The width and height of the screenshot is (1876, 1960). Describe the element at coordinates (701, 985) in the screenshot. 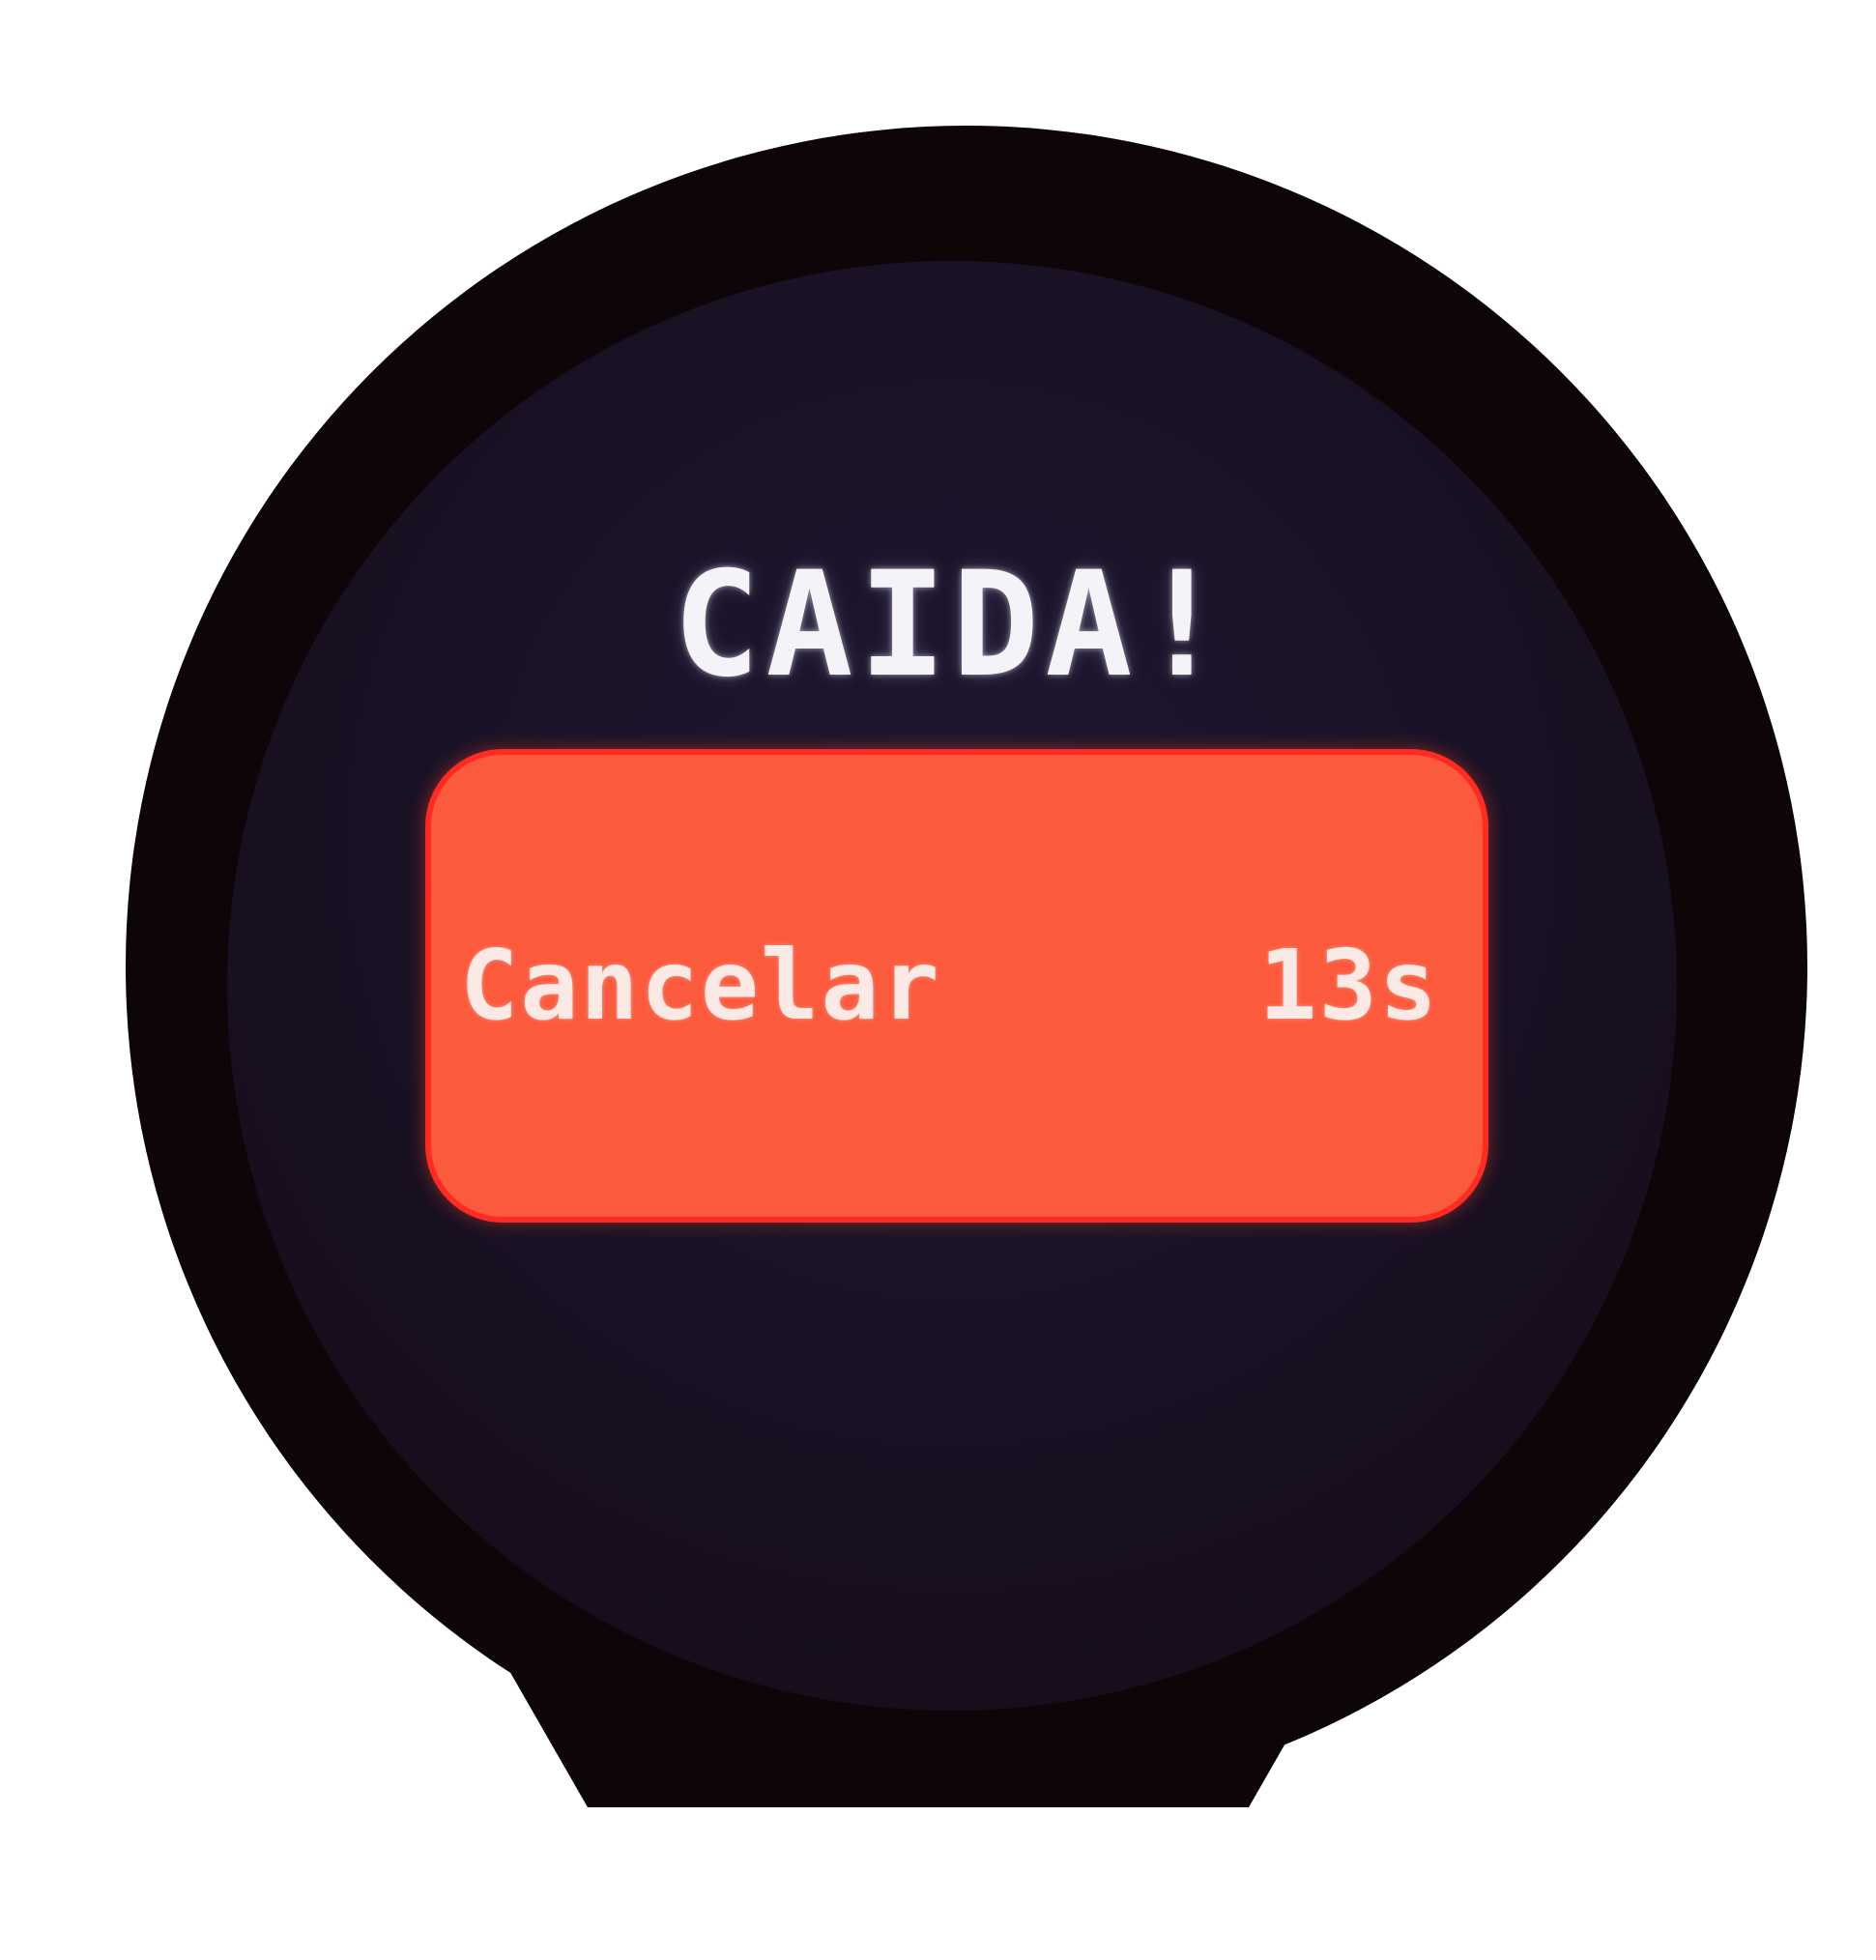

I see `cancel-button-label: Cancelar` at that location.